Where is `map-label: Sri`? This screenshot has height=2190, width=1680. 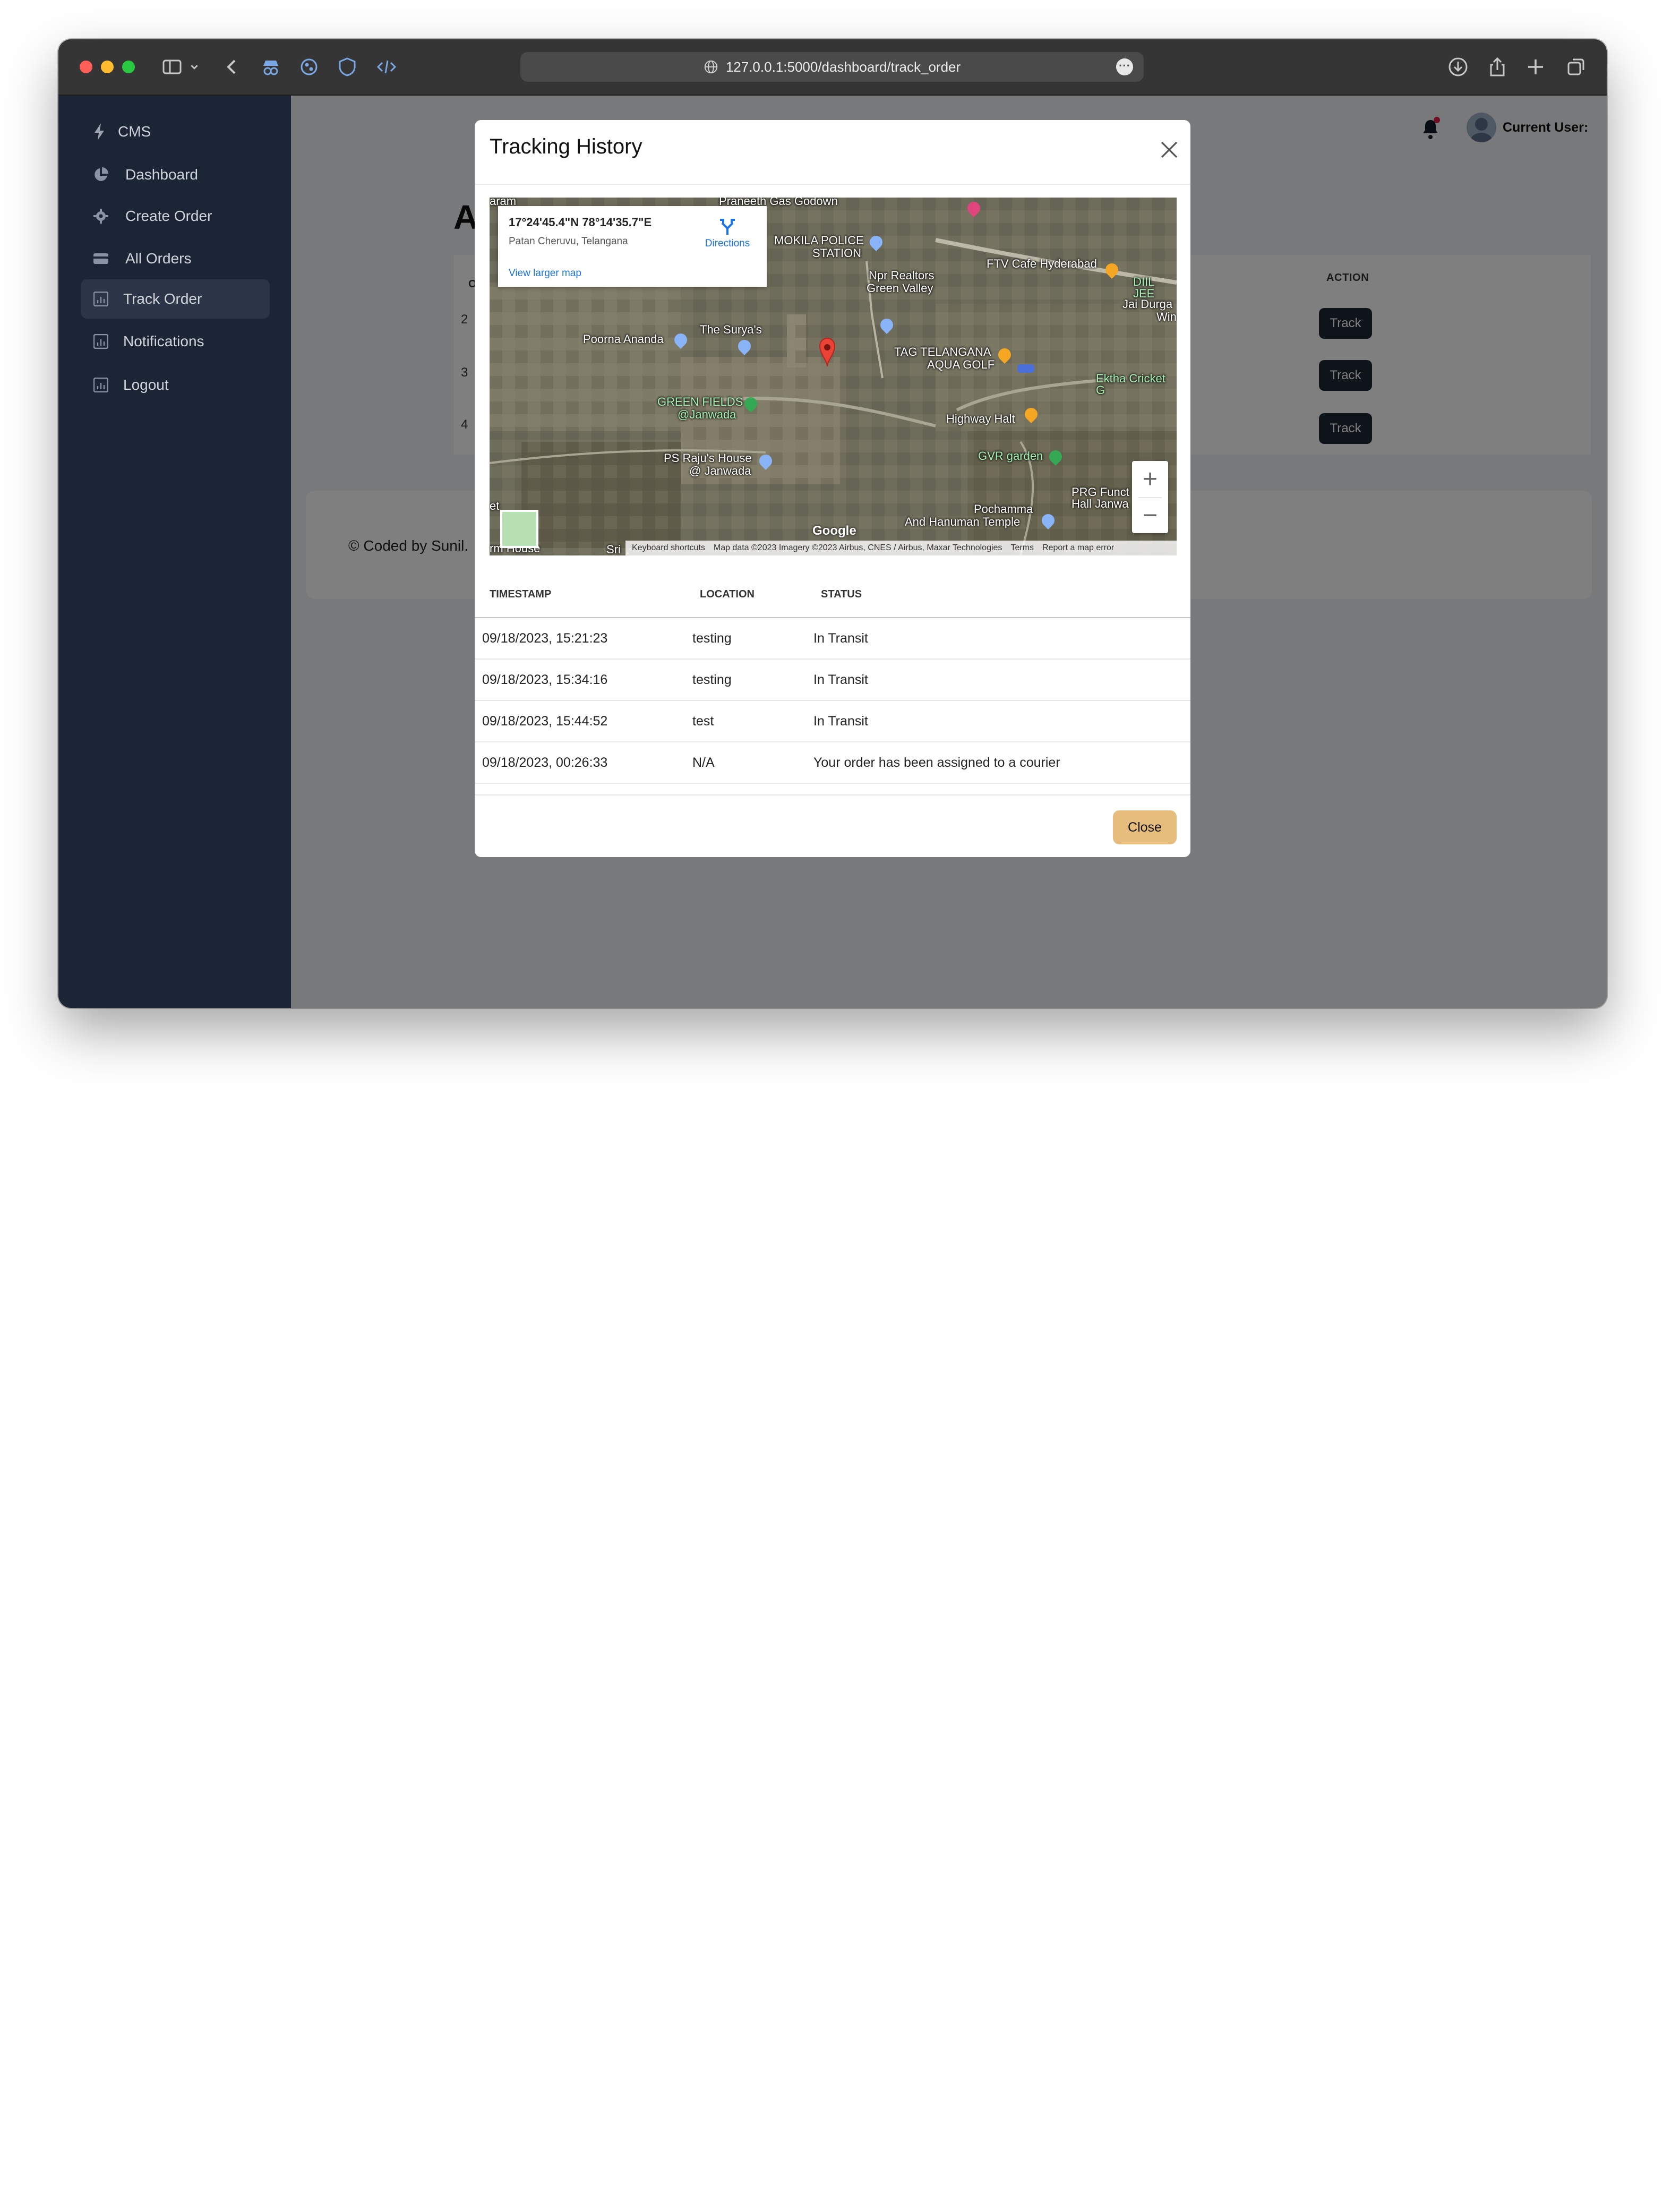
map-label: Sri is located at coordinates (613, 549).